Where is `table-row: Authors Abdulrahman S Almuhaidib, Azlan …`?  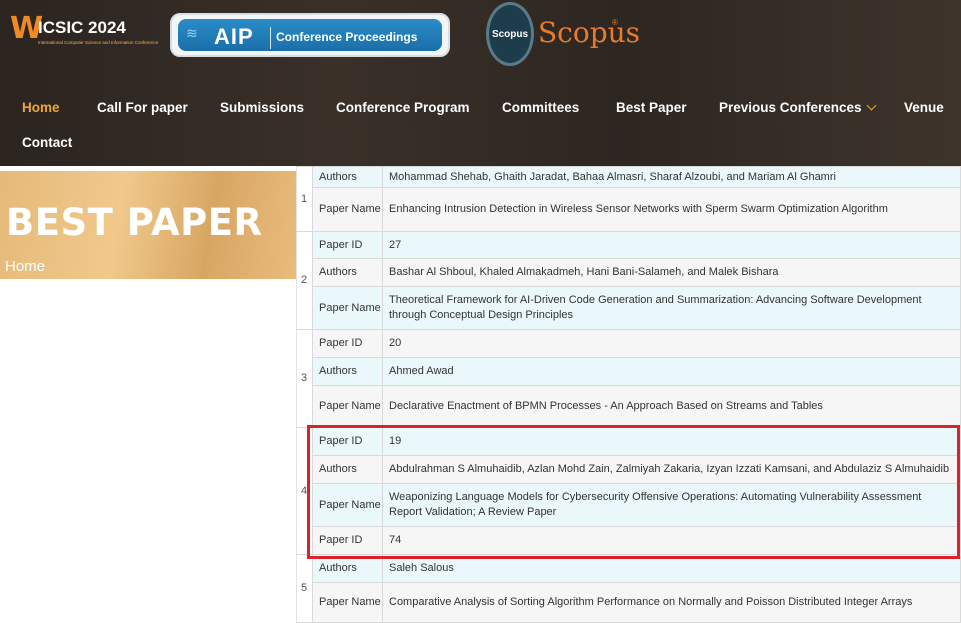 table-row: Authors Abdulrahman S Almuhaidib, Azlan … is located at coordinates (629, 469).